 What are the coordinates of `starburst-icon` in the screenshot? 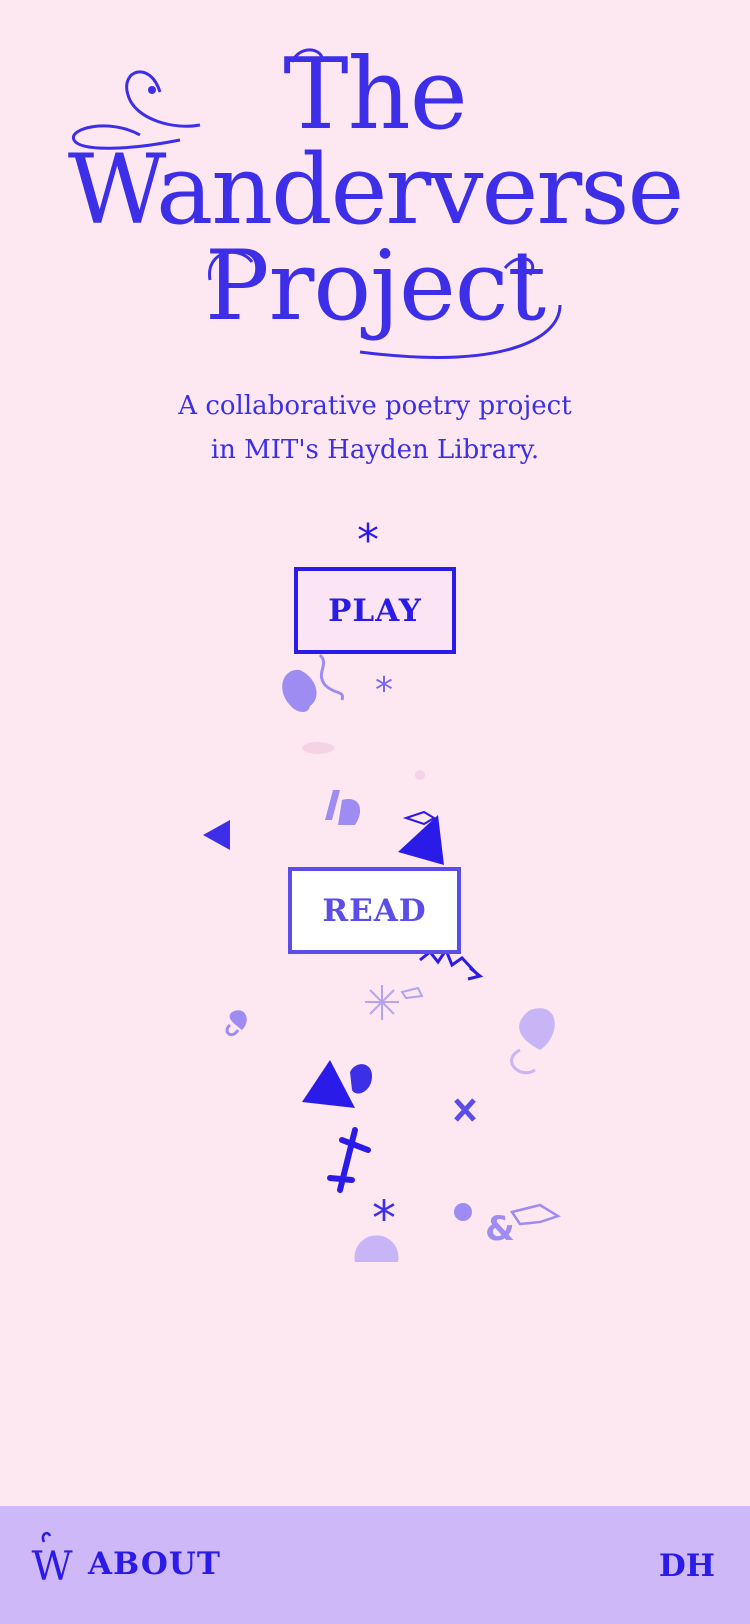 It's located at (382, 1002).